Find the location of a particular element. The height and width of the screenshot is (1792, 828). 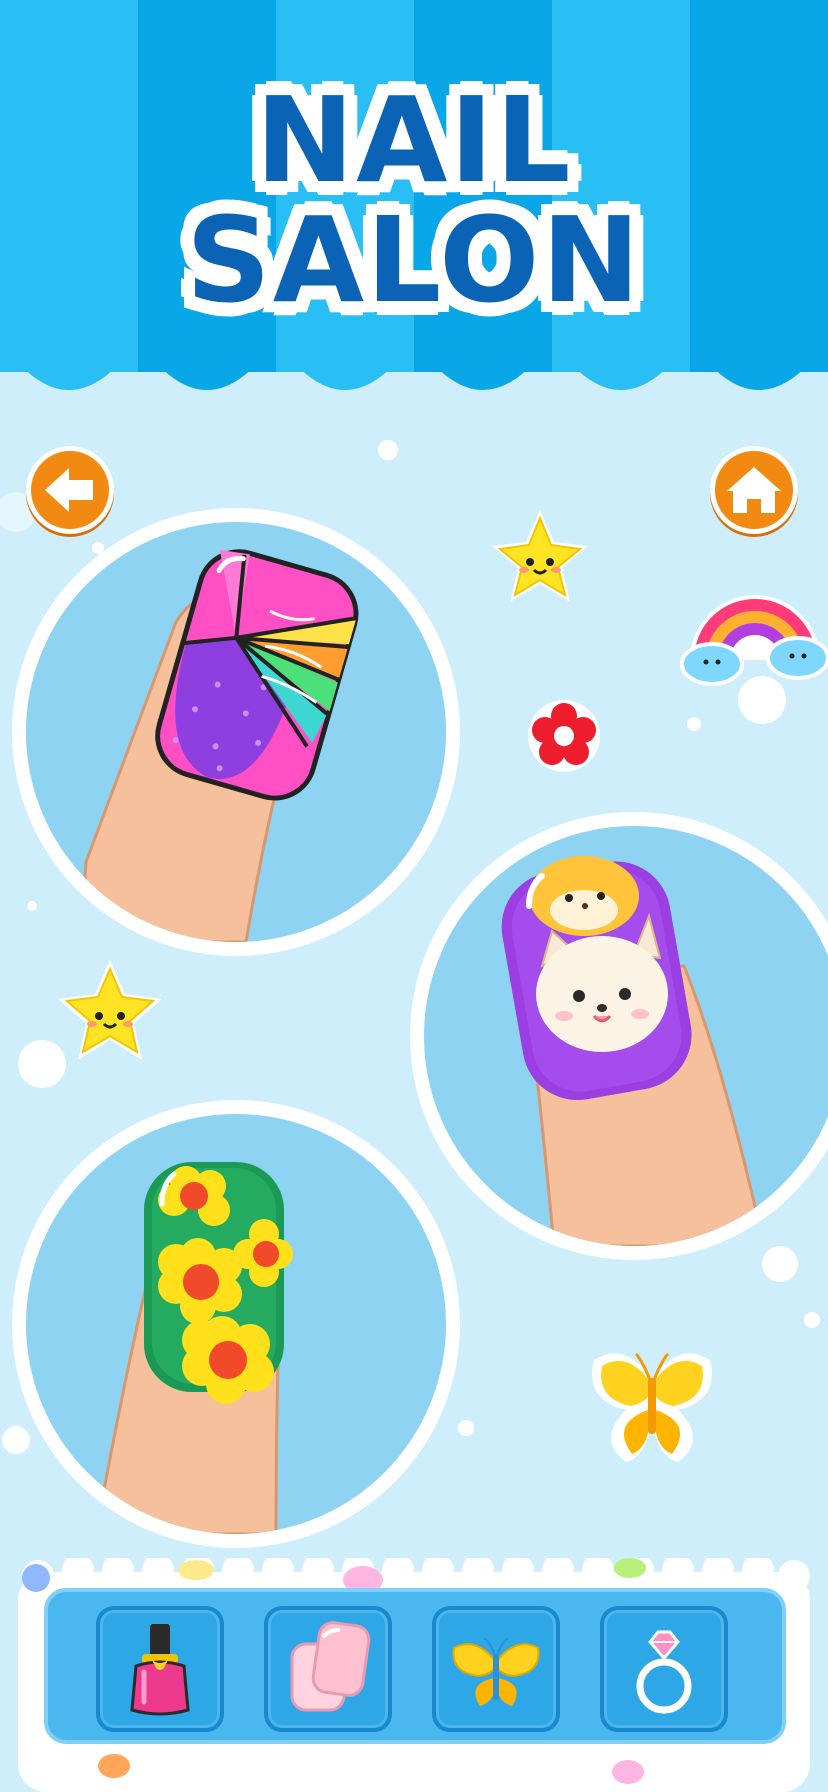

diamond-ring-icon is located at coordinates (664, 1672).